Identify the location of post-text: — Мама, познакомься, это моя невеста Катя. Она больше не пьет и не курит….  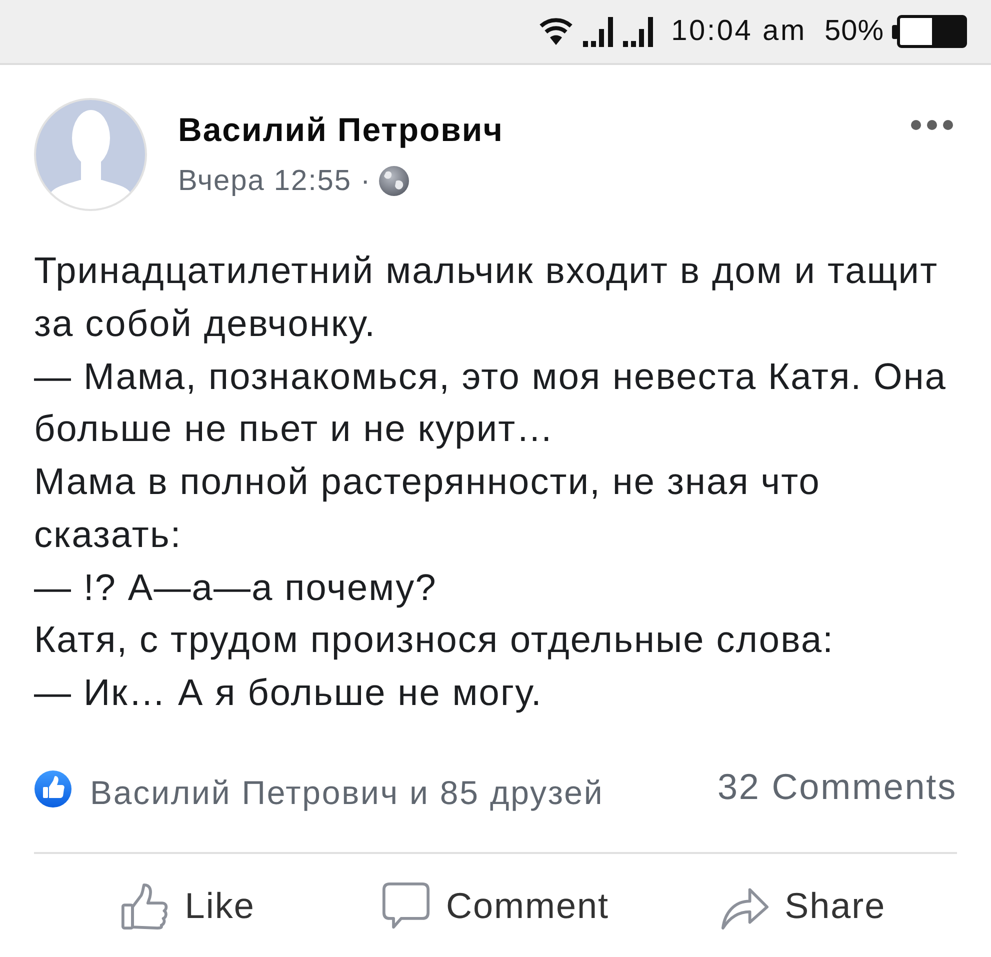
(491, 403).